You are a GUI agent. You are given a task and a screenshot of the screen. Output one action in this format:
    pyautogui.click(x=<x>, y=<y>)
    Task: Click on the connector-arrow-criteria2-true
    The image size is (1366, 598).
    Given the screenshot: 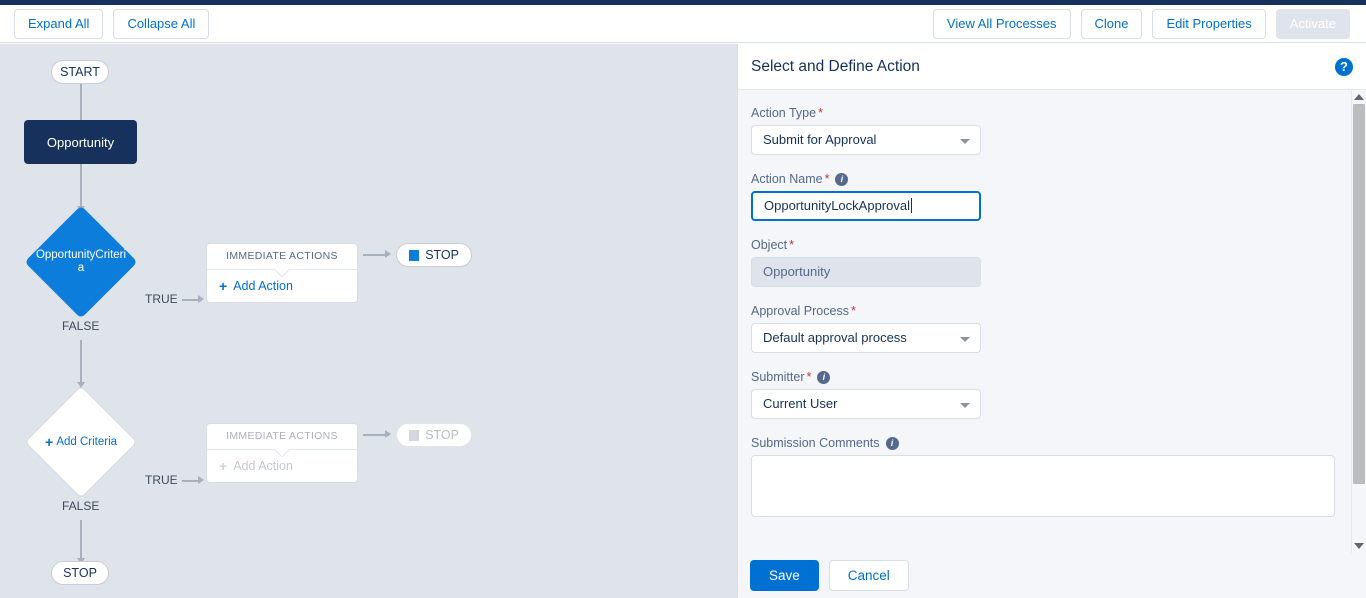 What is the action you would take?
    pyautogui.click(x=201, y=480)
    